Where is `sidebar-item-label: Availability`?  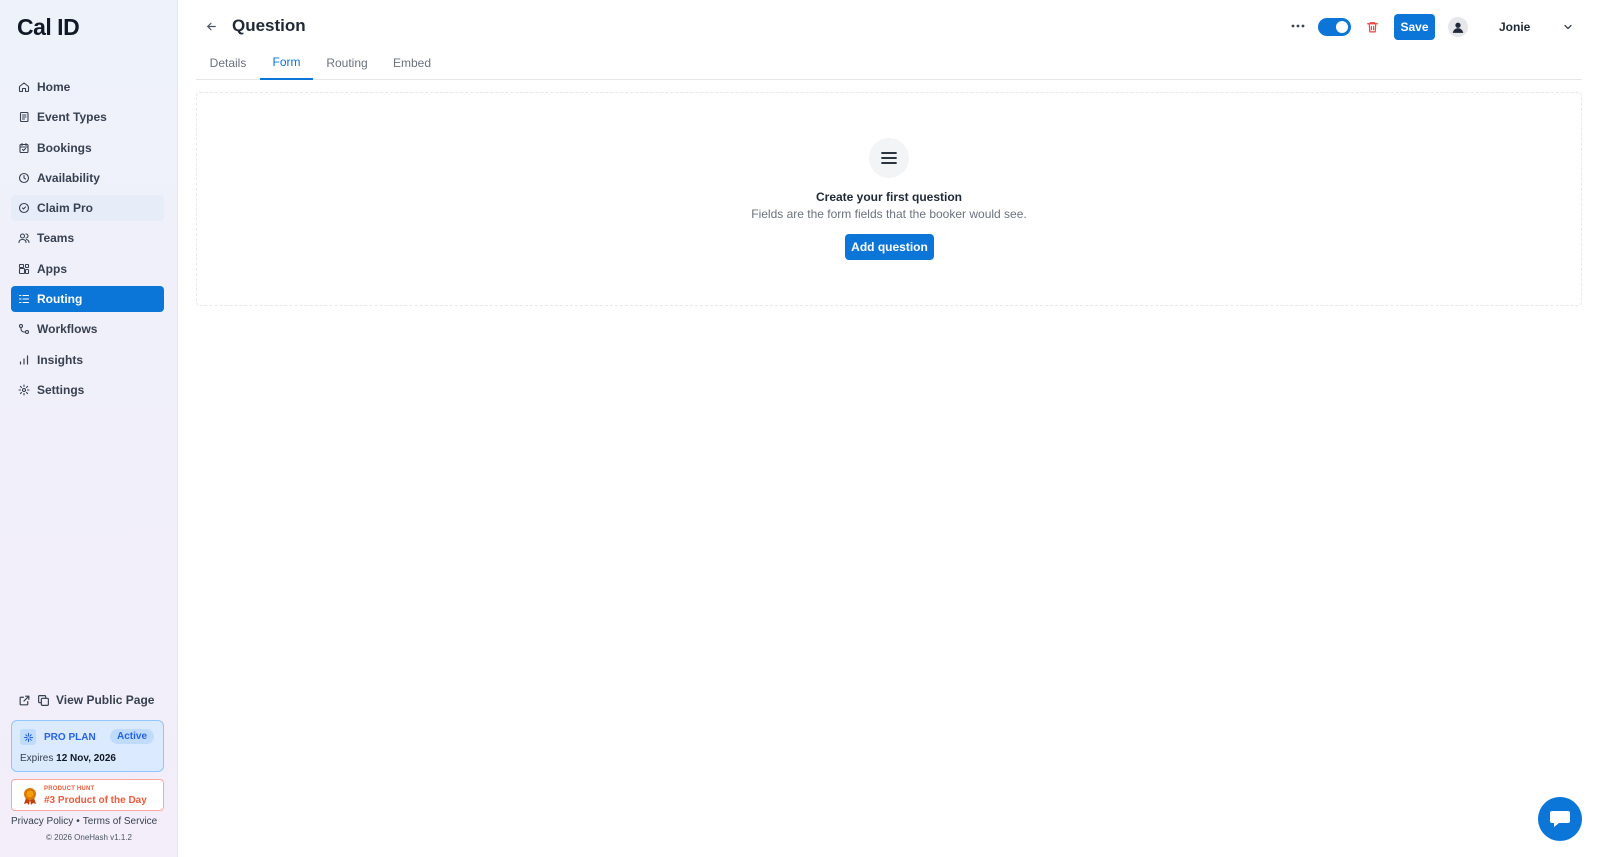
sidebar-item-label: Availability is located at coordinates (68, 177).